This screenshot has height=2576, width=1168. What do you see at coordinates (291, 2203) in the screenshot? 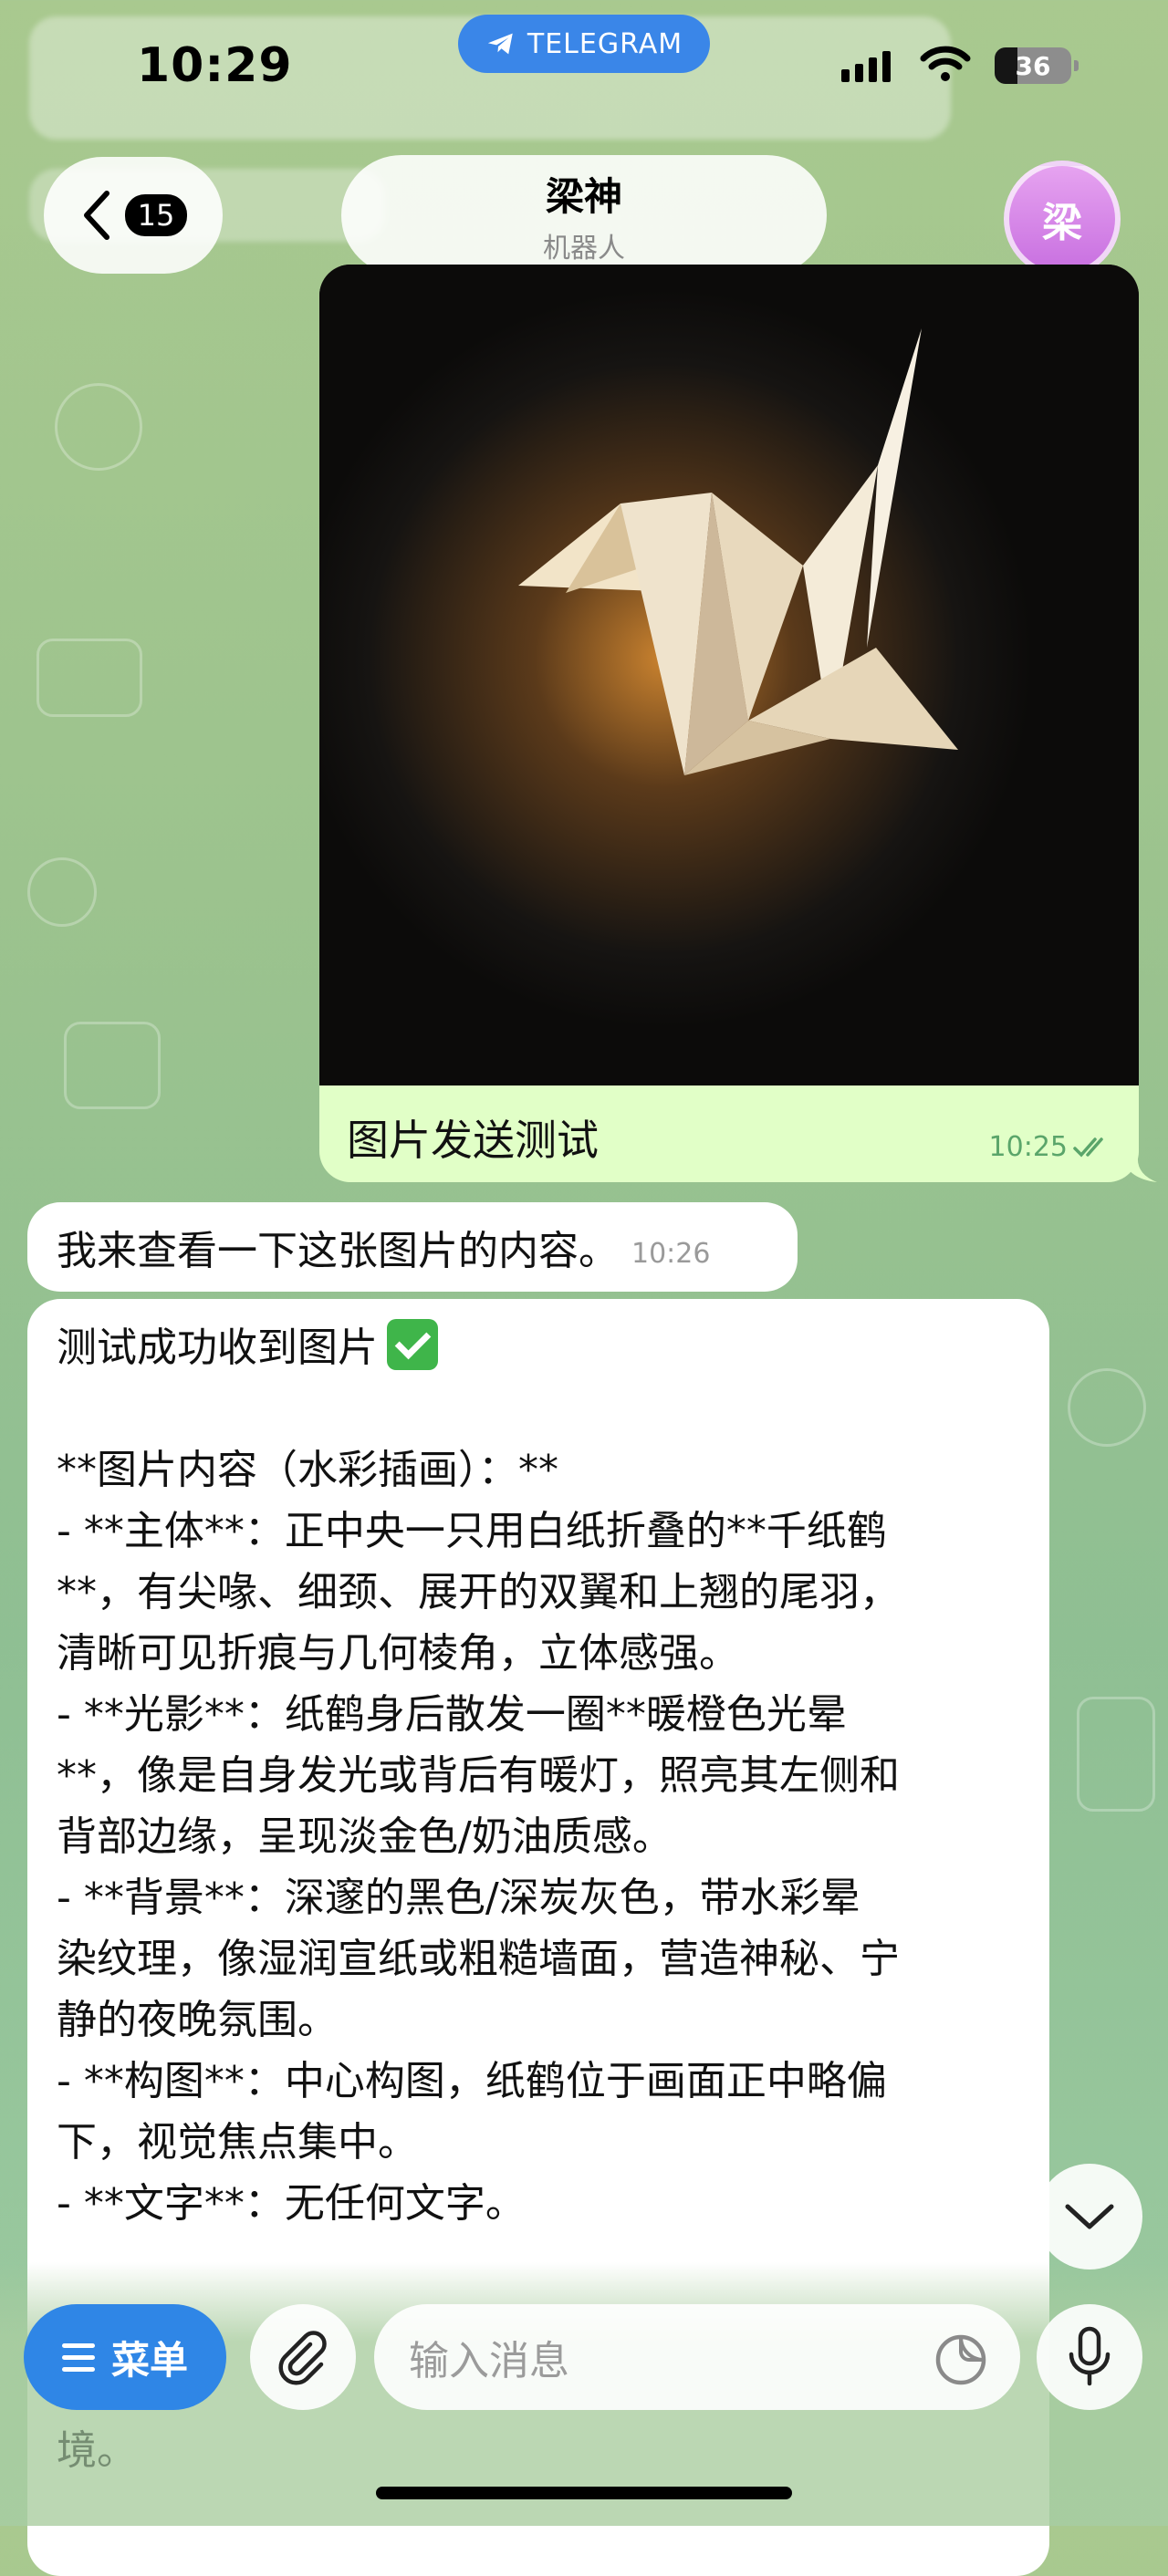
I see `message-line: - **文字**：无任何文字。` at bounding box center [291, 2203].